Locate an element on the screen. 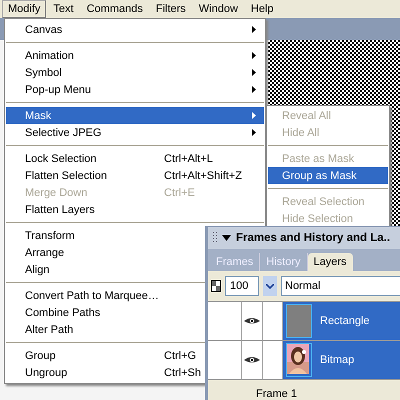 Image resolution: width=400 pixels, height=400 pixels. menu-item: Alter Path is located at coordinates (42, 329).